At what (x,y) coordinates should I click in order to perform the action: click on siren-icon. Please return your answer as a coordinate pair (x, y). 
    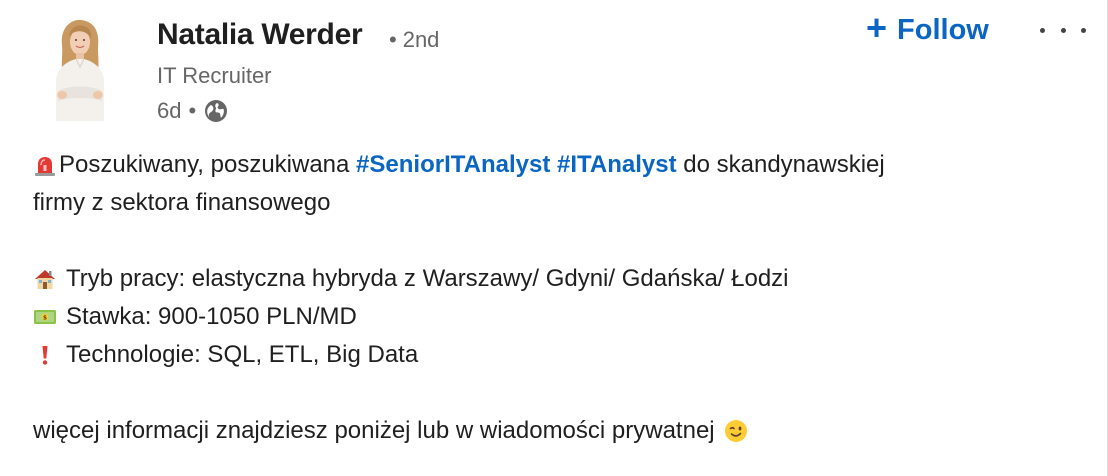
    Looking at the image, I should click on (45, 165).